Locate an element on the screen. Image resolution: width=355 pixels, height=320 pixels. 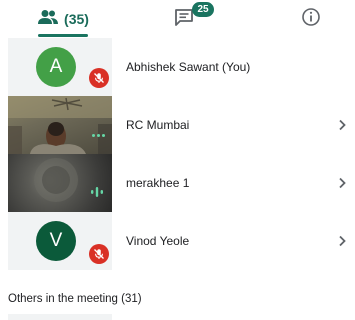
chat-unread-badge: 25 is located at coordinates (203, 9).